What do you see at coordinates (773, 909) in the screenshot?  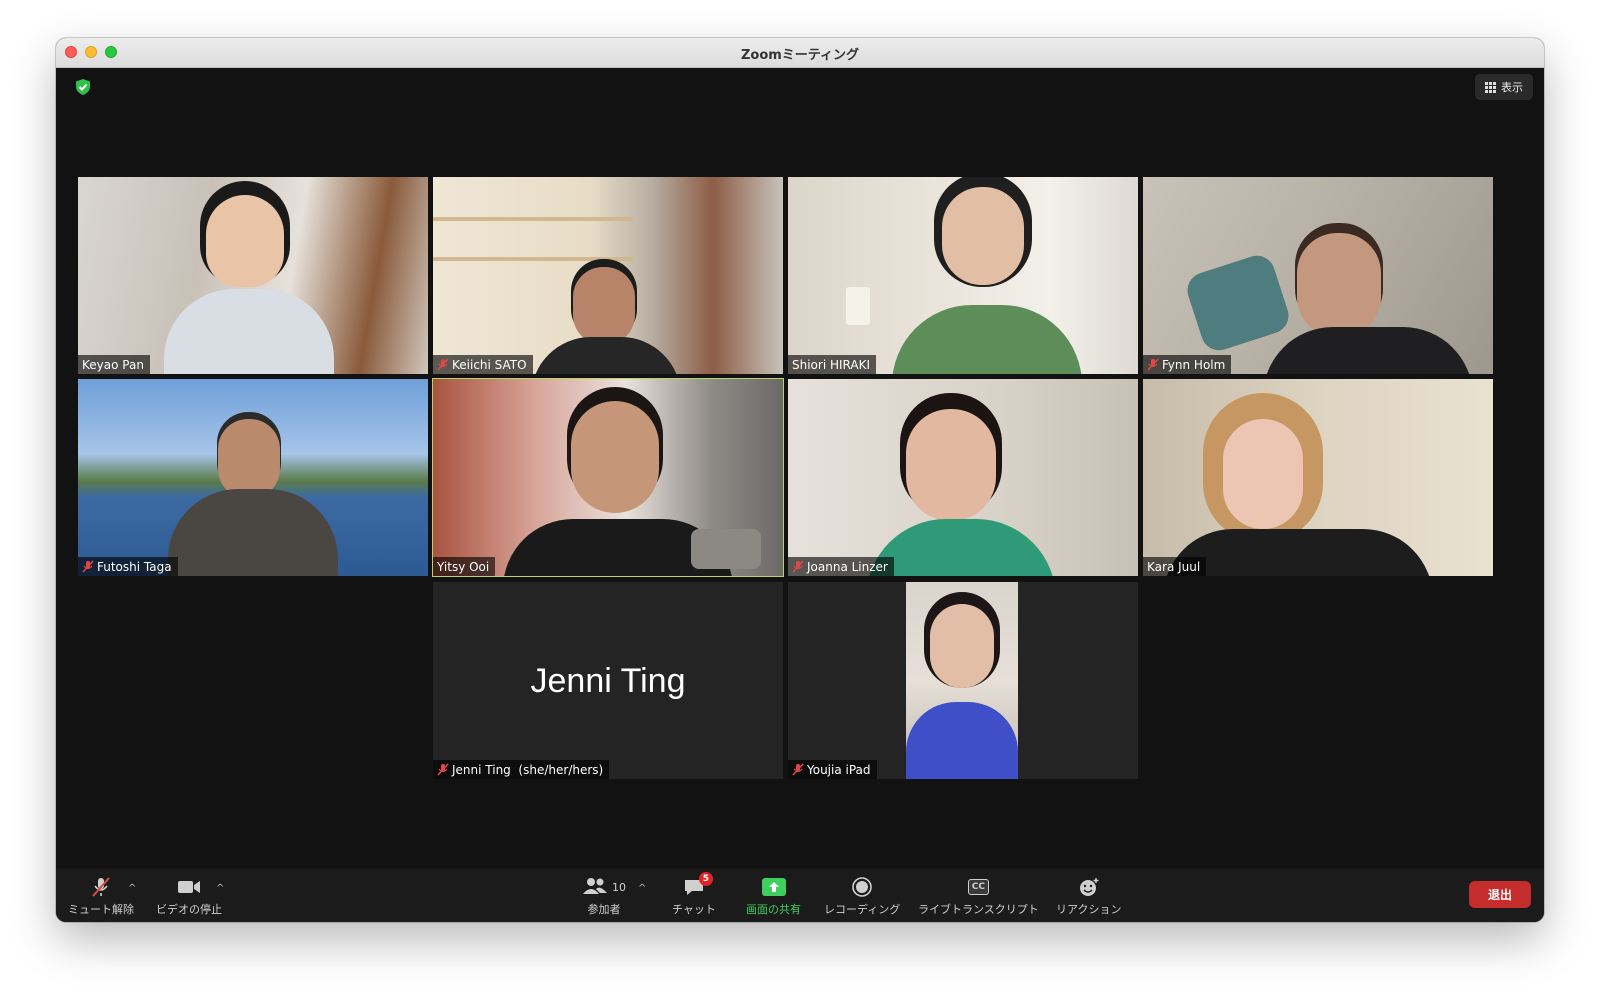 I see `share-screen-label: 画面の共有` at bounding box center [773, 909].